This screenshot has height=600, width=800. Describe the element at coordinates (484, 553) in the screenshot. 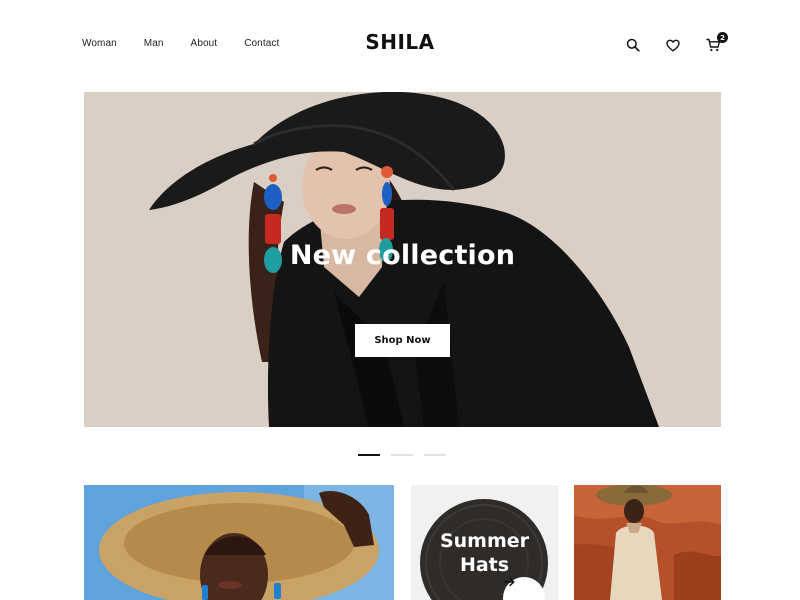

I see `summer-hats-label: Summer Hats` at that location.